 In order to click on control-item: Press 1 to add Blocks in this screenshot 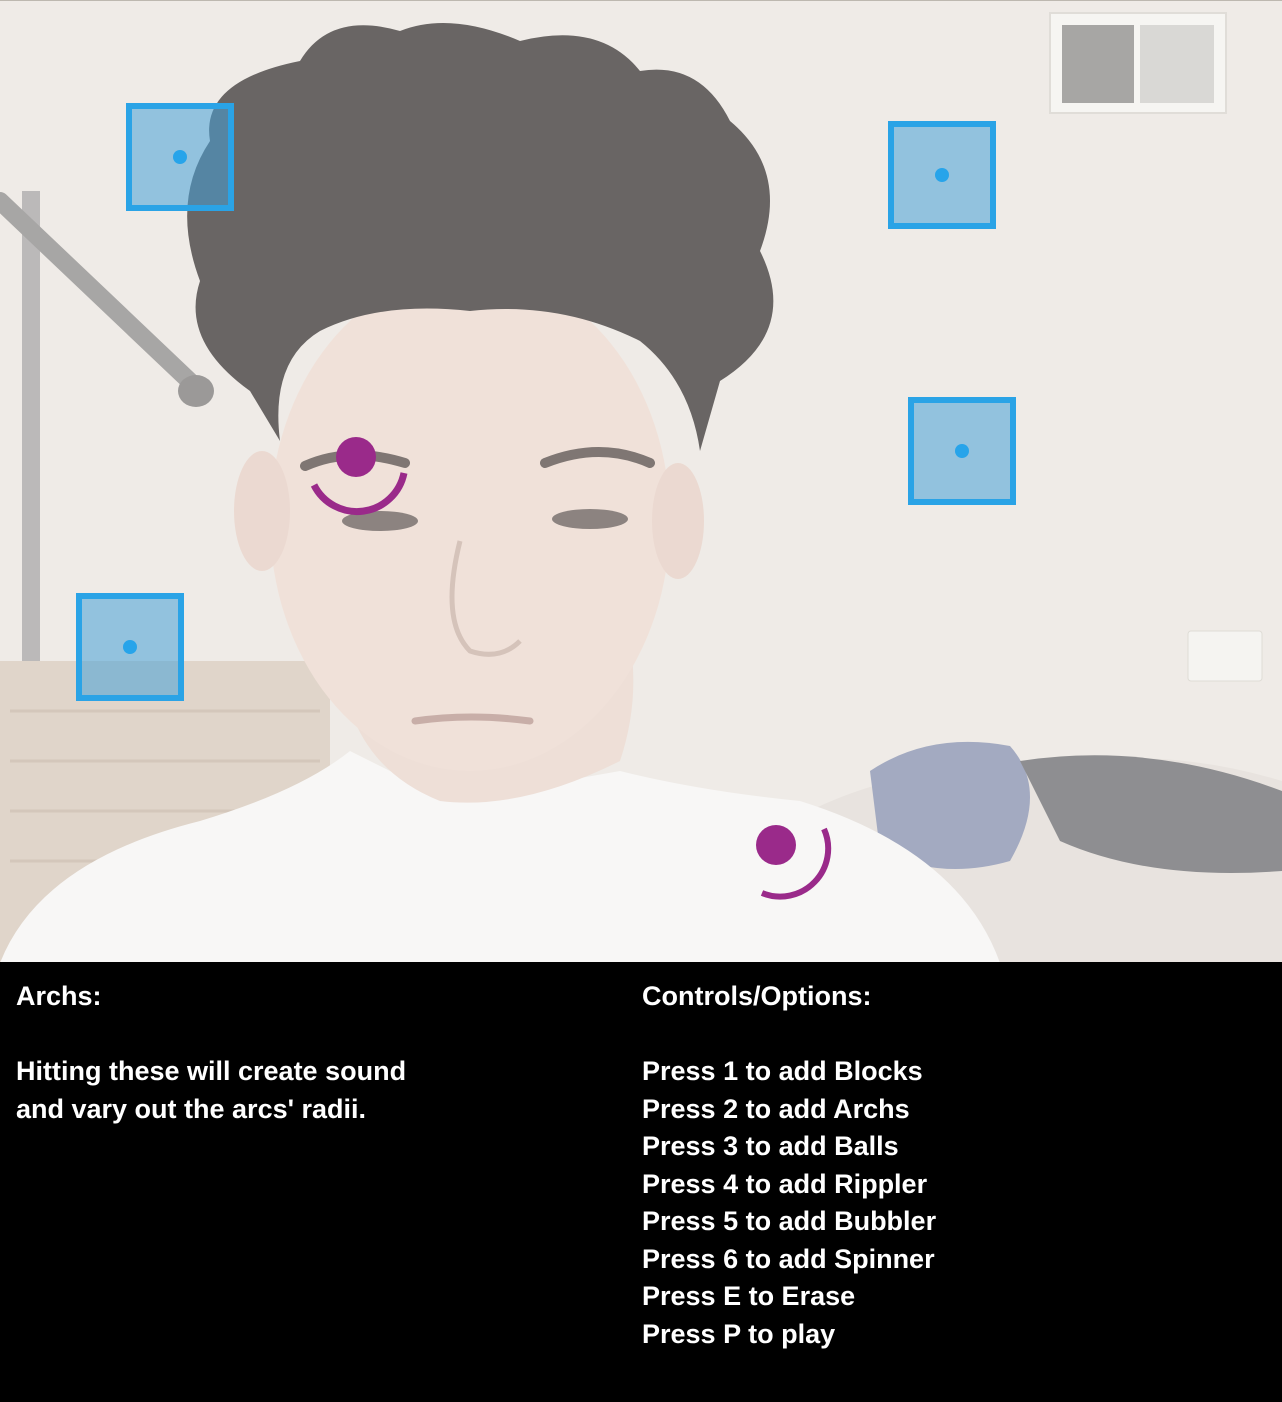, I will do `click(782, 1071)`.